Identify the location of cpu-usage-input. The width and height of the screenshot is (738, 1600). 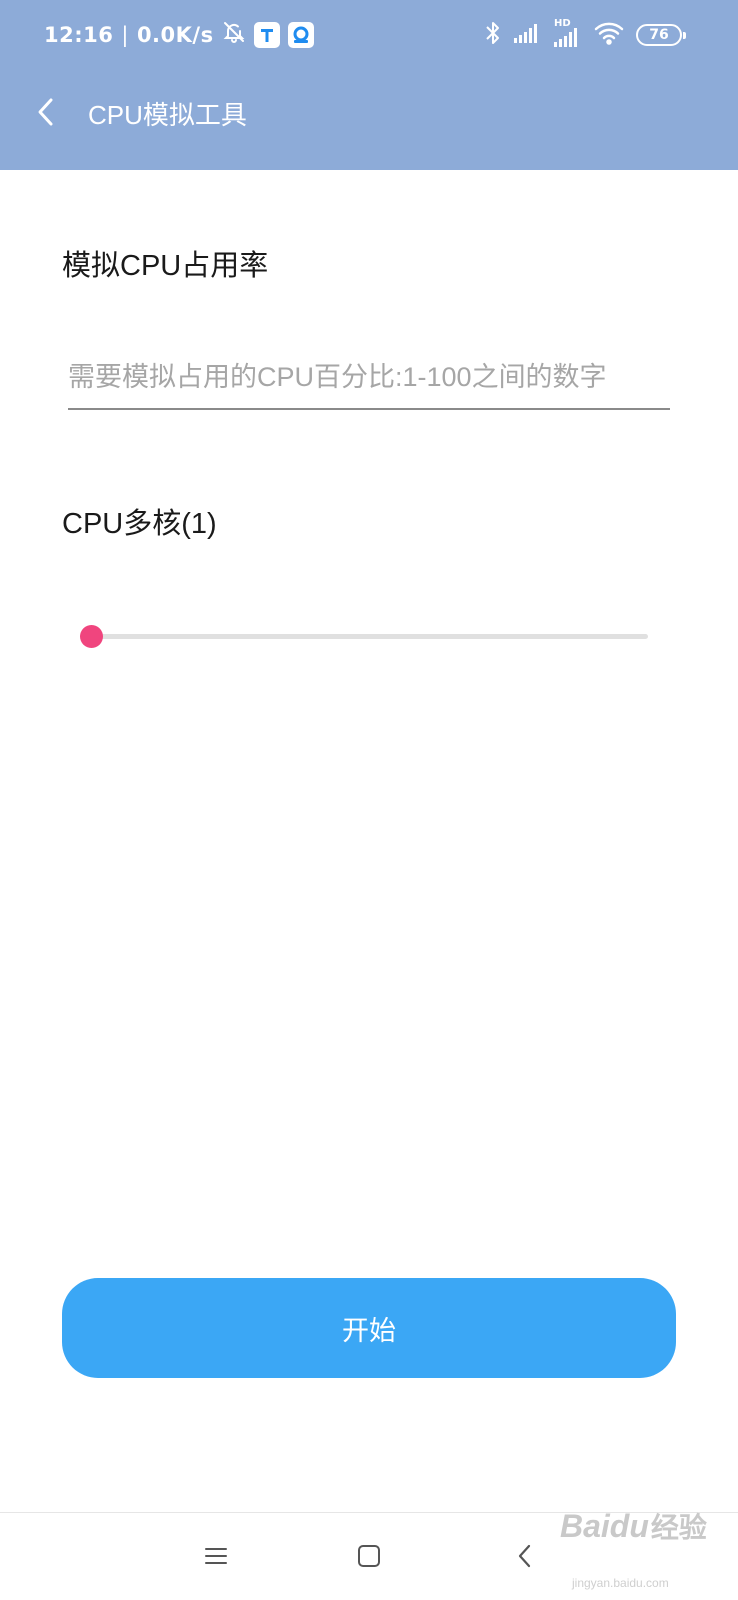
(369, 378).